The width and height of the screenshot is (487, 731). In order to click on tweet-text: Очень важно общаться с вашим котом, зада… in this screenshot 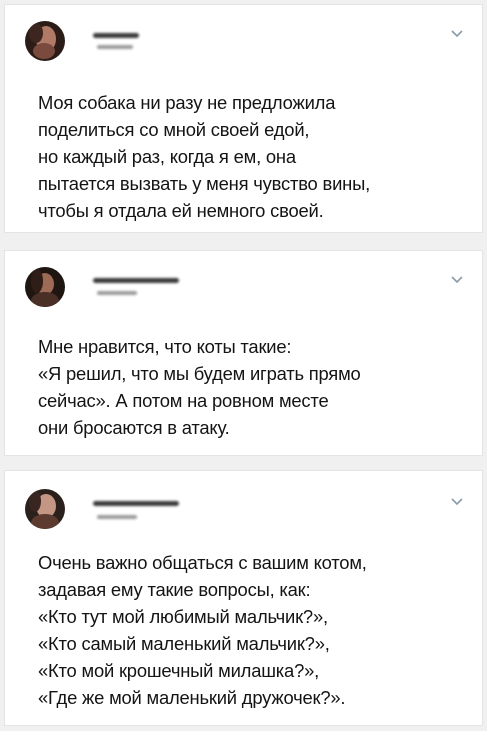, I will do `click(202, 630)`.